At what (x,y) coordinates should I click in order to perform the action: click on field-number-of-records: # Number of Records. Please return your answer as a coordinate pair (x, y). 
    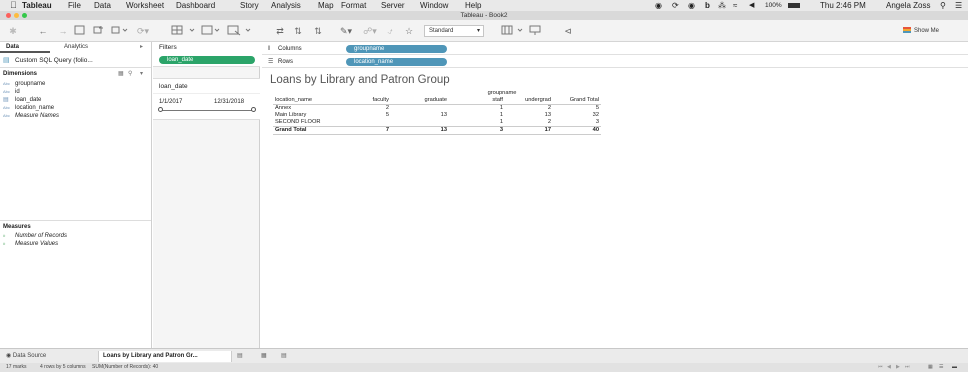
    Looking at the image, I should click on (35, 236).